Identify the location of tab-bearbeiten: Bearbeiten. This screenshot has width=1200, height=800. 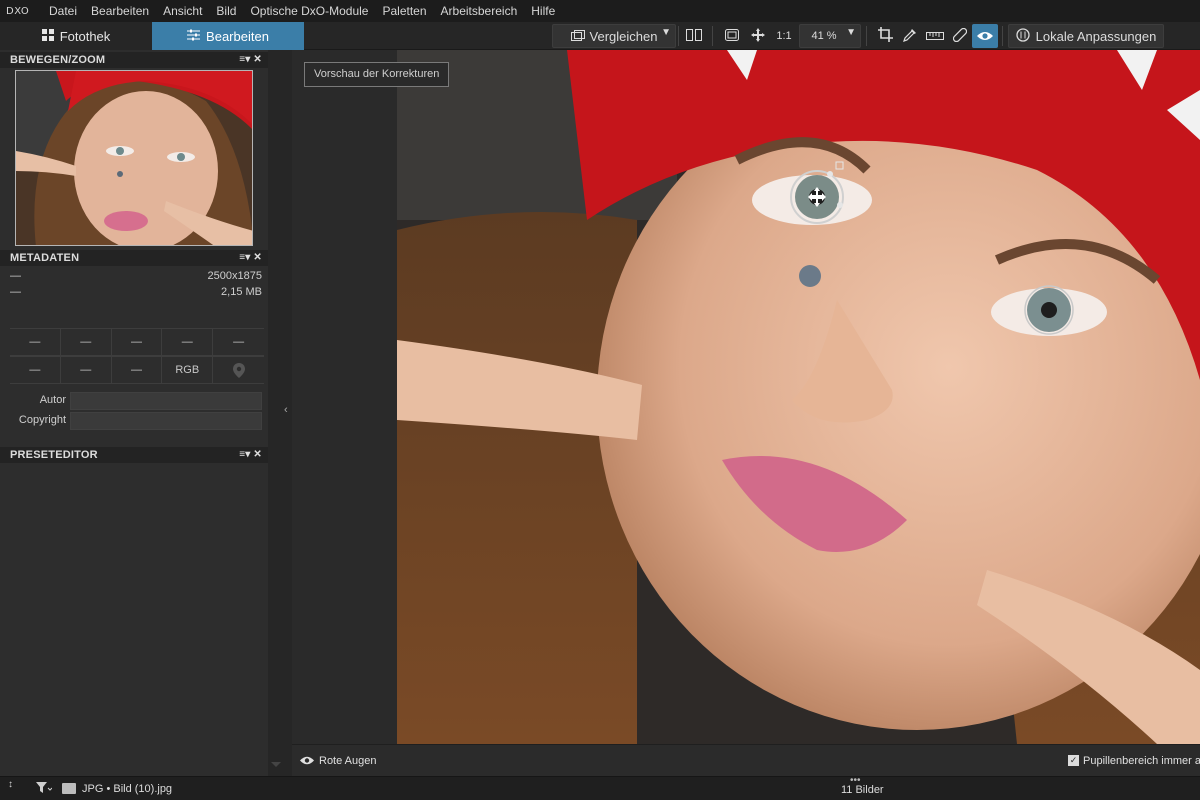
(228, 36).